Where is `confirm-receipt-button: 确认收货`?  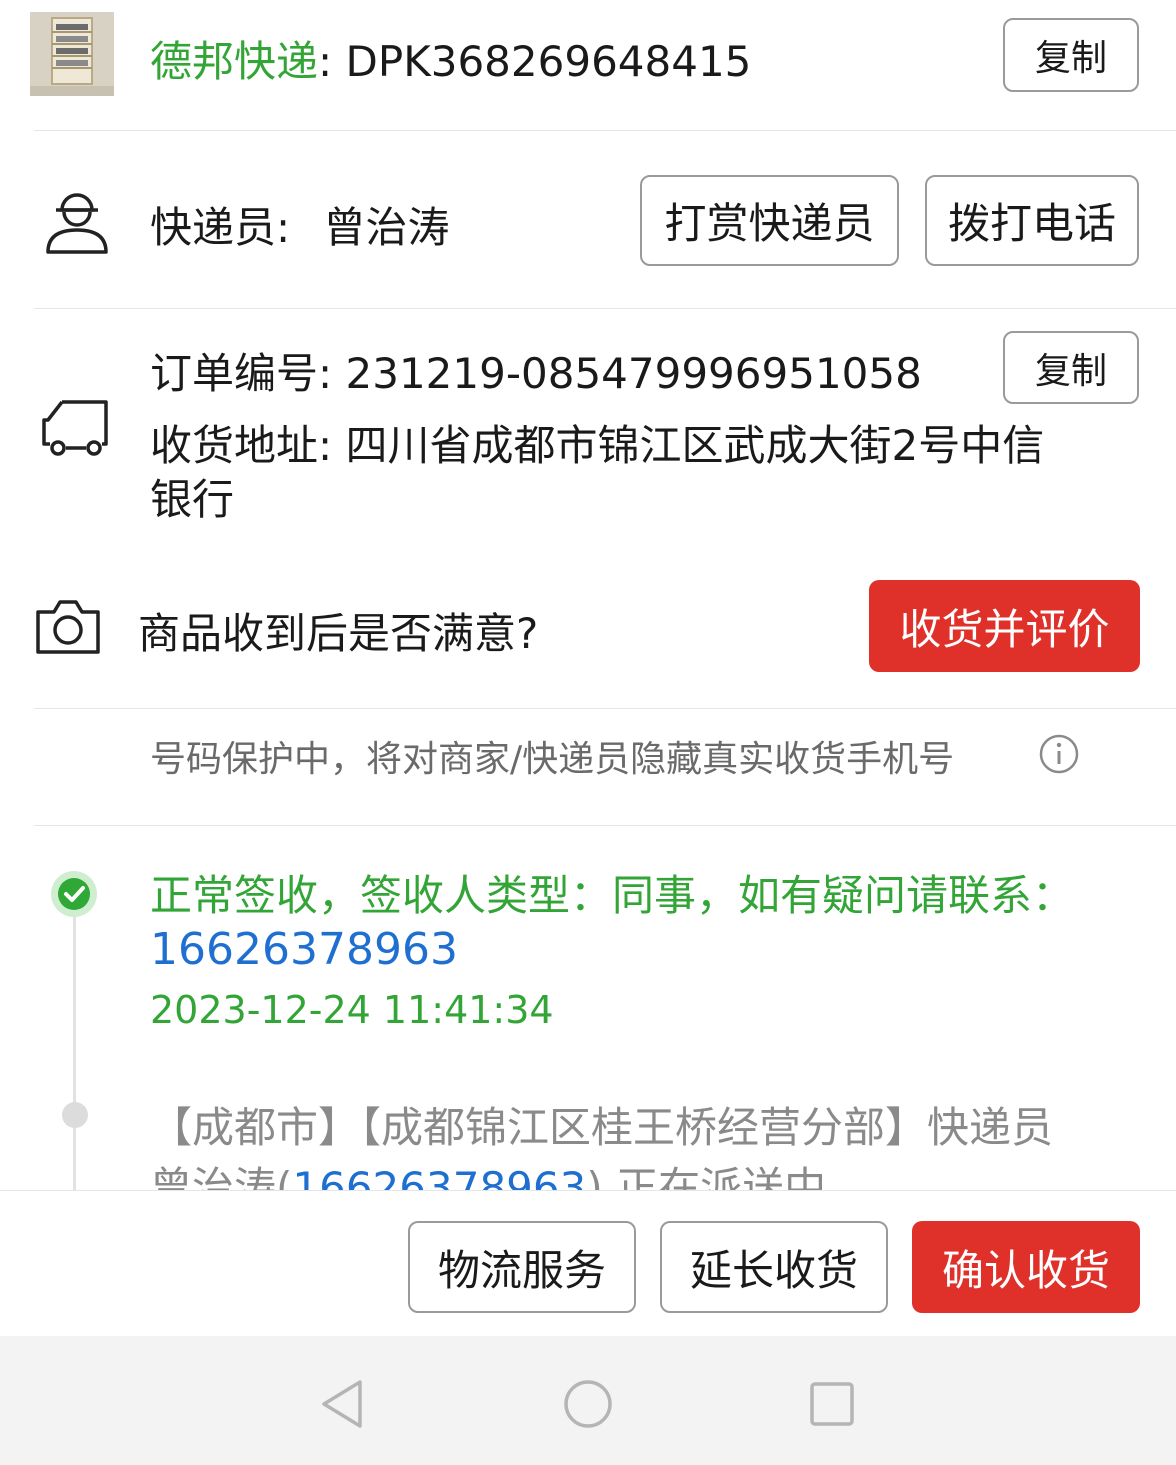
confirm-receipt-button: 确认收货 is located at coordinates (1026, 1267).